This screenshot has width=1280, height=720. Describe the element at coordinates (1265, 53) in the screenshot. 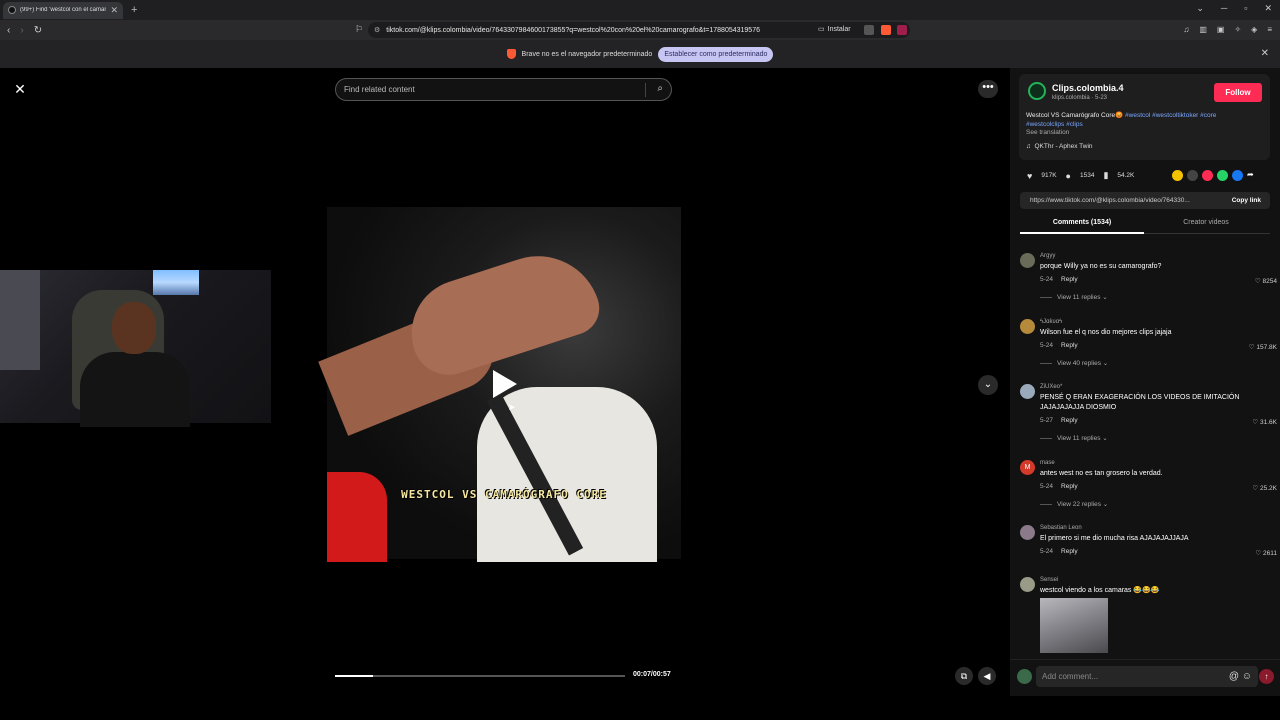

I see `infobar-close-icon: ✕` at that location.